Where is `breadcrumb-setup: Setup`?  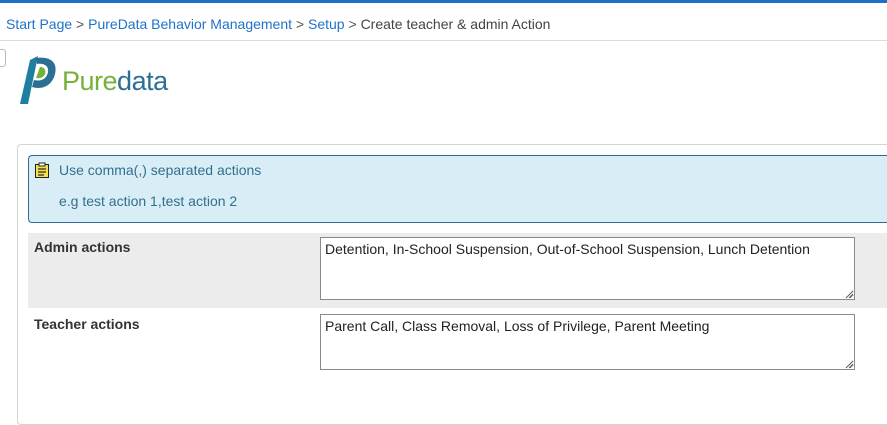 breadcrumb-setup: Setup is located at coordinates (326, 24).